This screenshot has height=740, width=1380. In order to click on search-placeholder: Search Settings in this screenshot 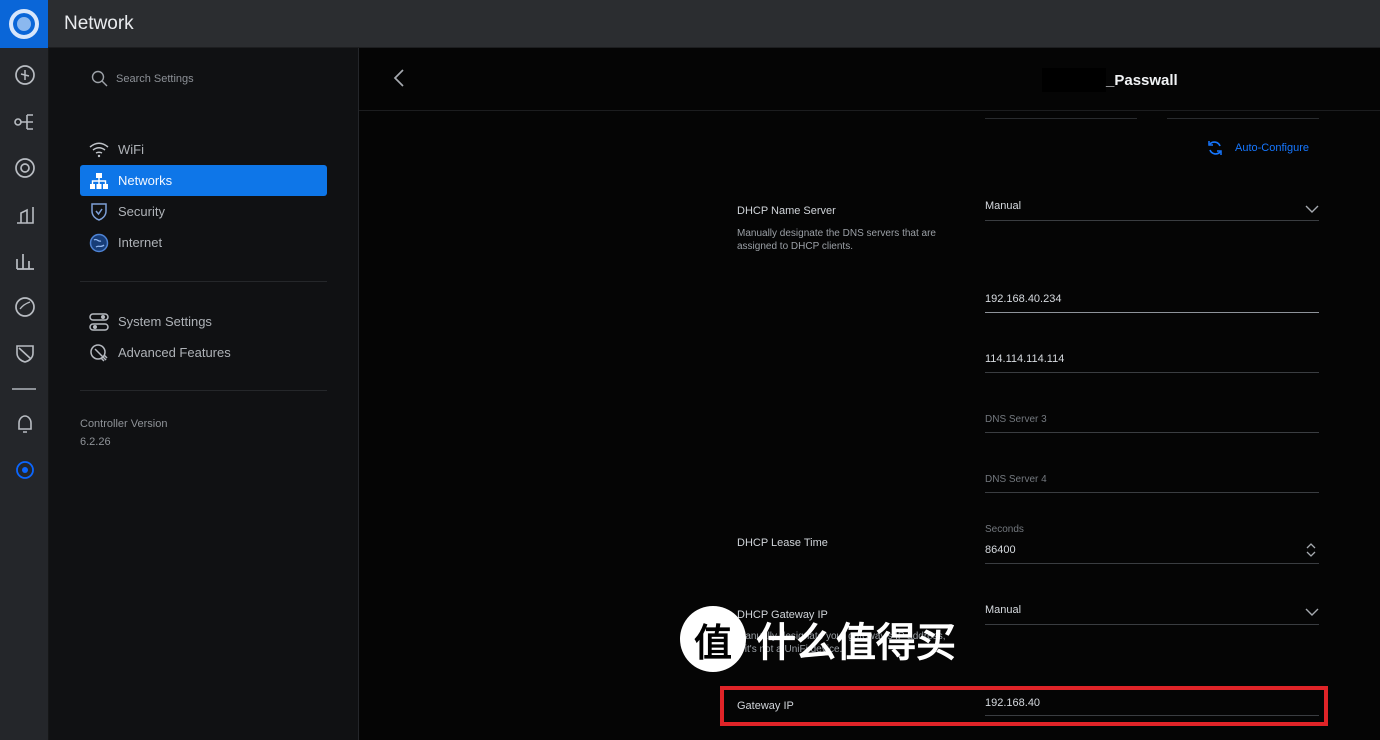, I will do `click(155, 78)`.